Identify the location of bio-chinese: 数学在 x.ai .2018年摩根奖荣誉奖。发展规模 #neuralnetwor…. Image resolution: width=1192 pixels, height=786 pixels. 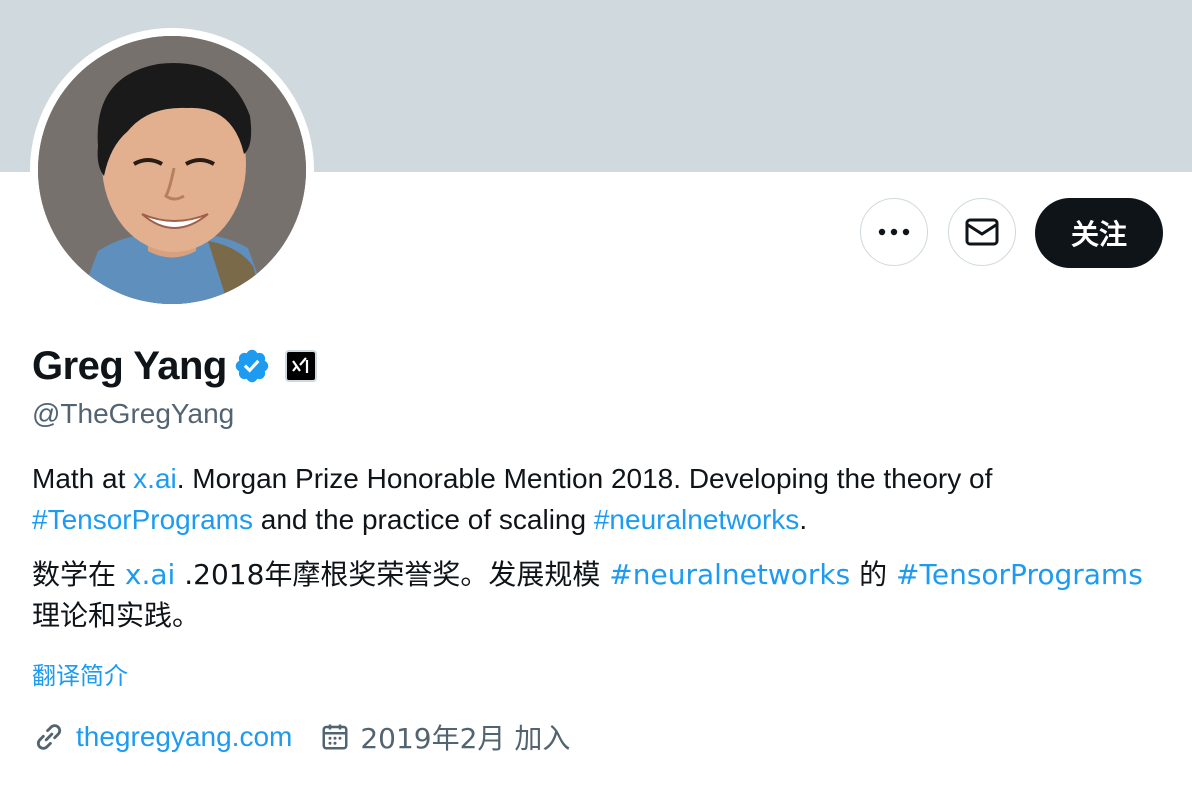
(597, 595).